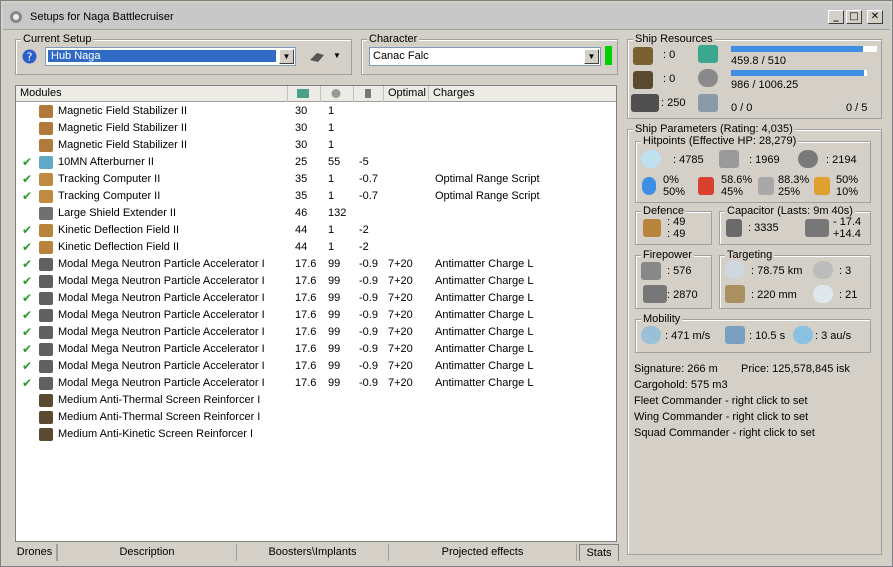 This screenshot has width=893, height=567. What do you see at coordinates (301, 179) in the screenshot?
I see `module-cpu: 35` at bounding box center [301, 179].